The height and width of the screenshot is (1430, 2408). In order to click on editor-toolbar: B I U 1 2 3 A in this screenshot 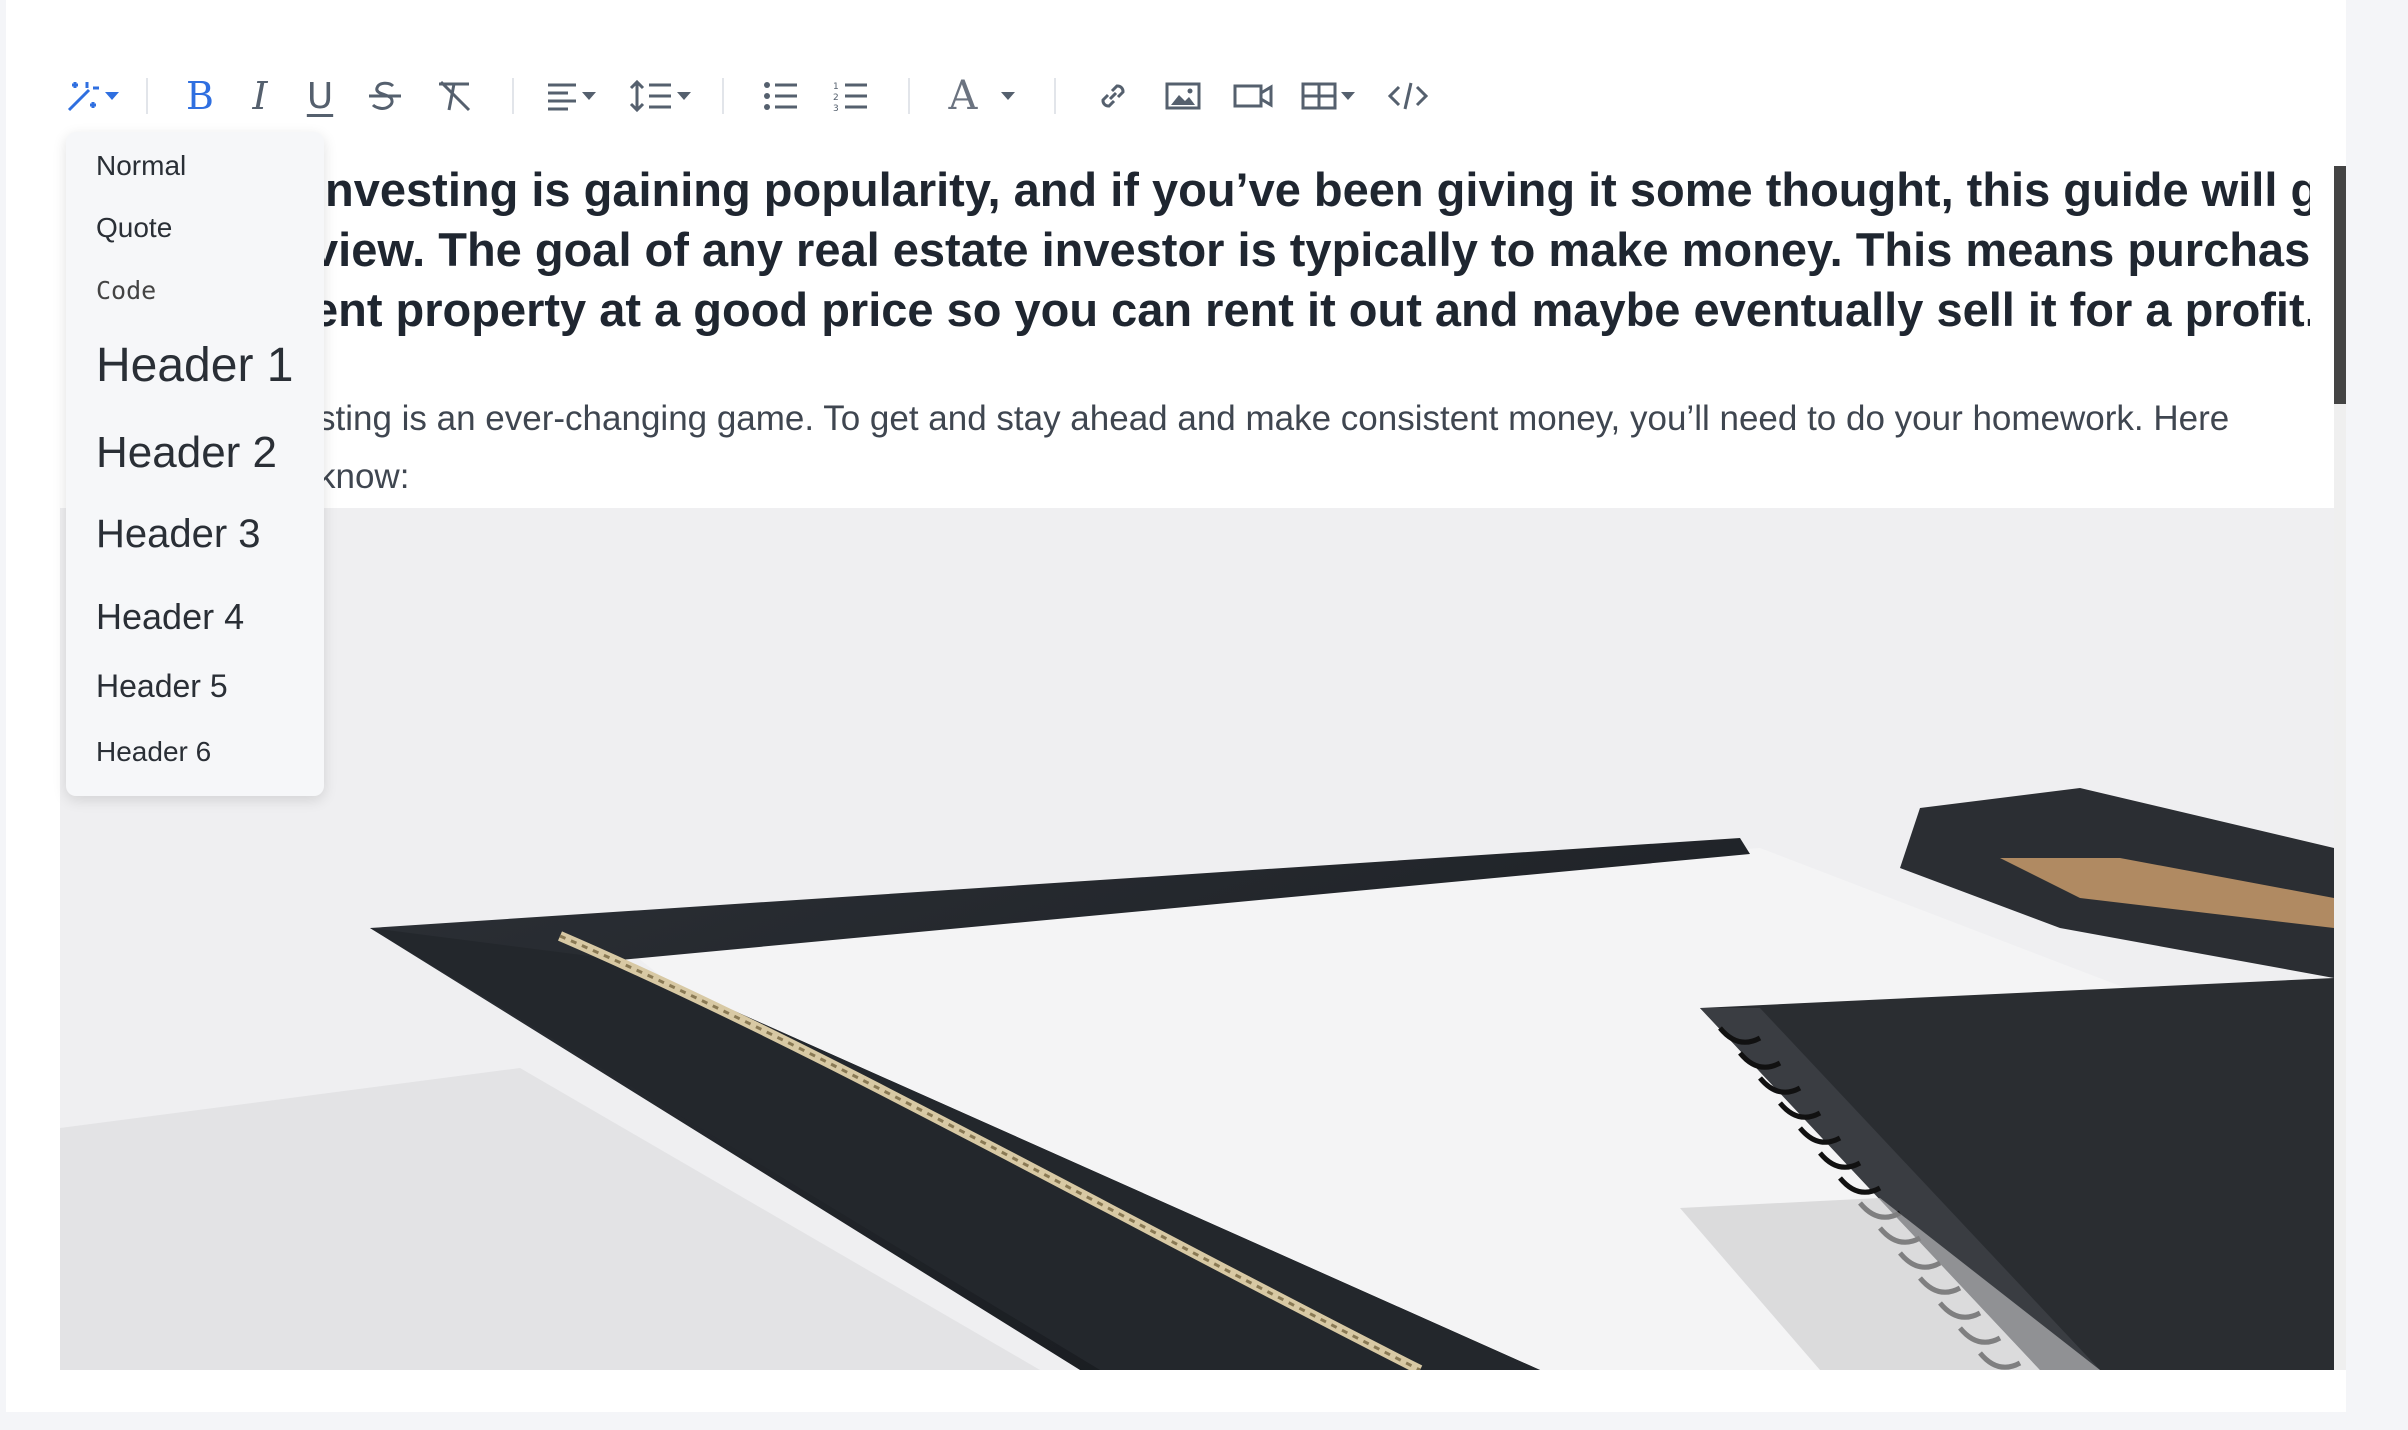, I will do `click(810, 96)`.